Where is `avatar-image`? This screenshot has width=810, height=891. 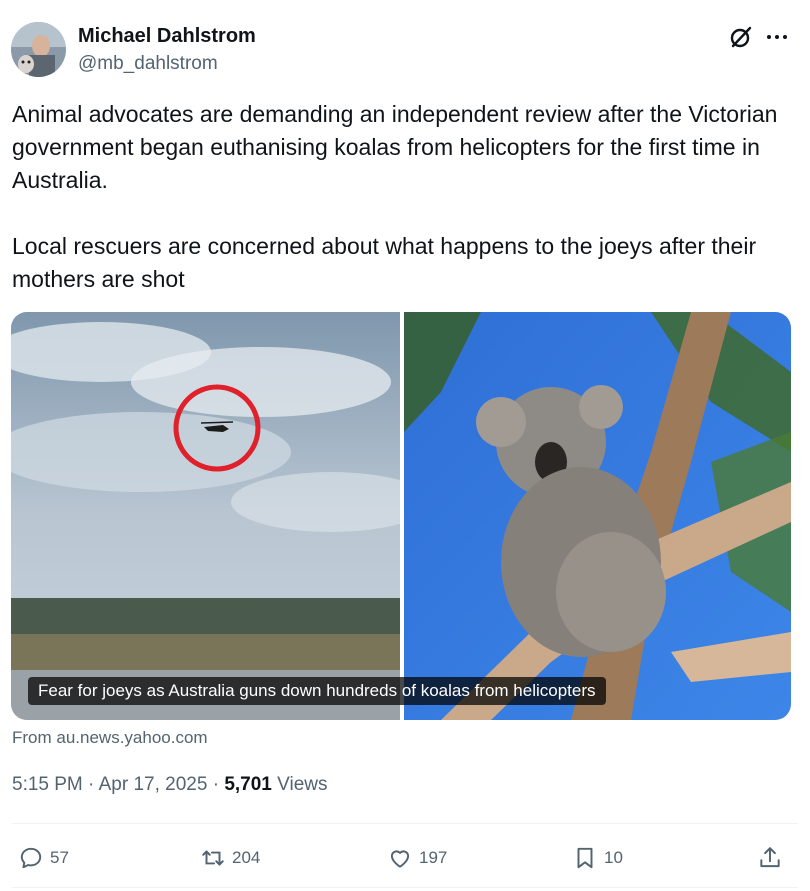
avatar-image is located at coordinates (38, 49).